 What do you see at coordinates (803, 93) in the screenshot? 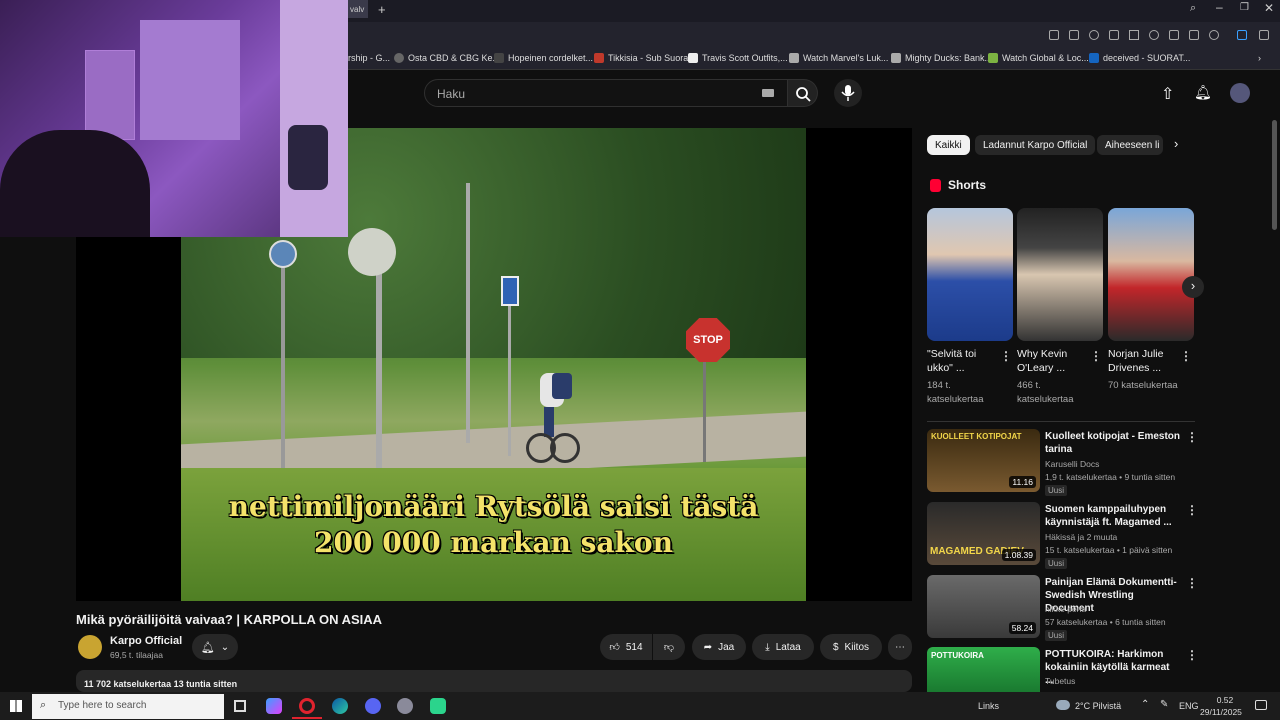
I see `search-button` at bounding box center [803, 93].